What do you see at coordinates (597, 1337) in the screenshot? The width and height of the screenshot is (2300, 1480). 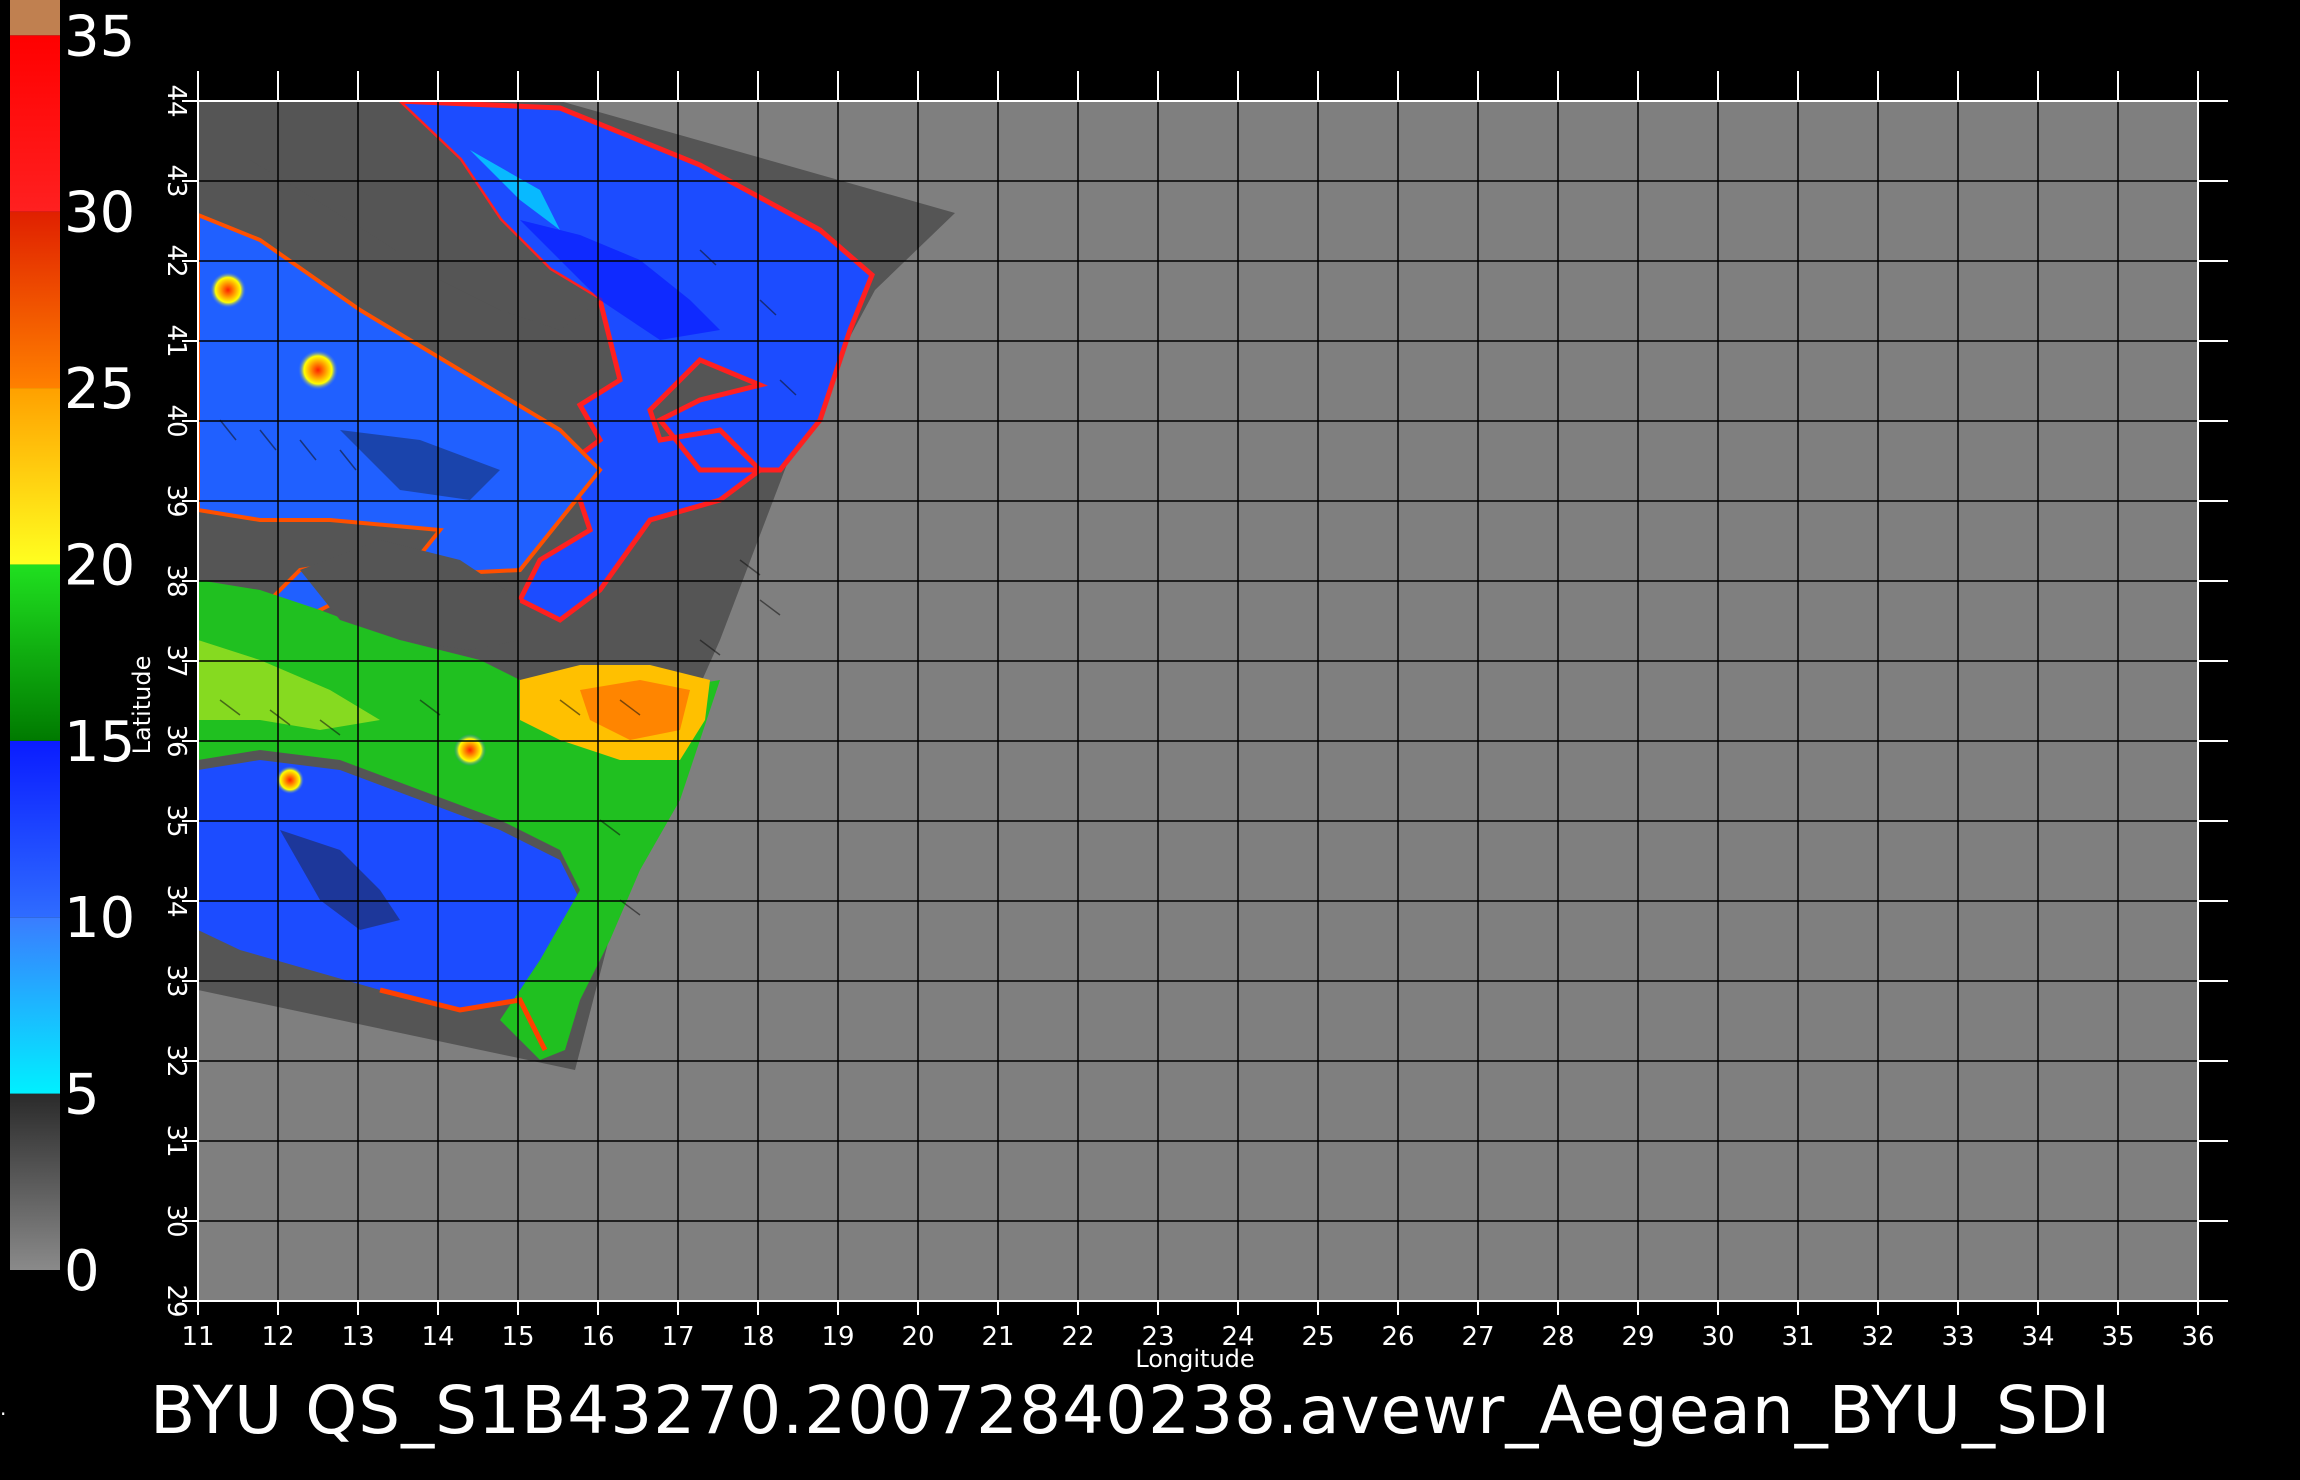 I see `lon-tick-label: 16` at bounding box center [597, 1337].